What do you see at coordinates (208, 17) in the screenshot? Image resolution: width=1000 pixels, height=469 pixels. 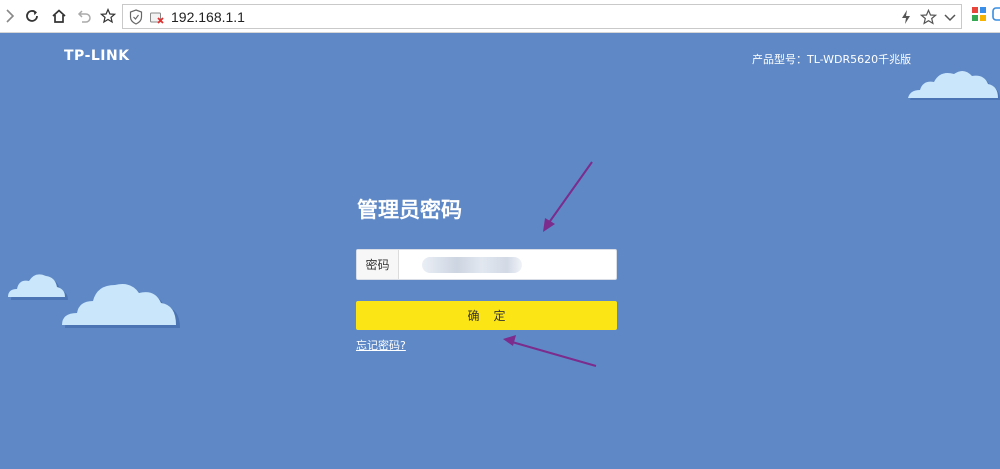 I see `url-text: 192.168.1.1` at bounding box center [208, 17].